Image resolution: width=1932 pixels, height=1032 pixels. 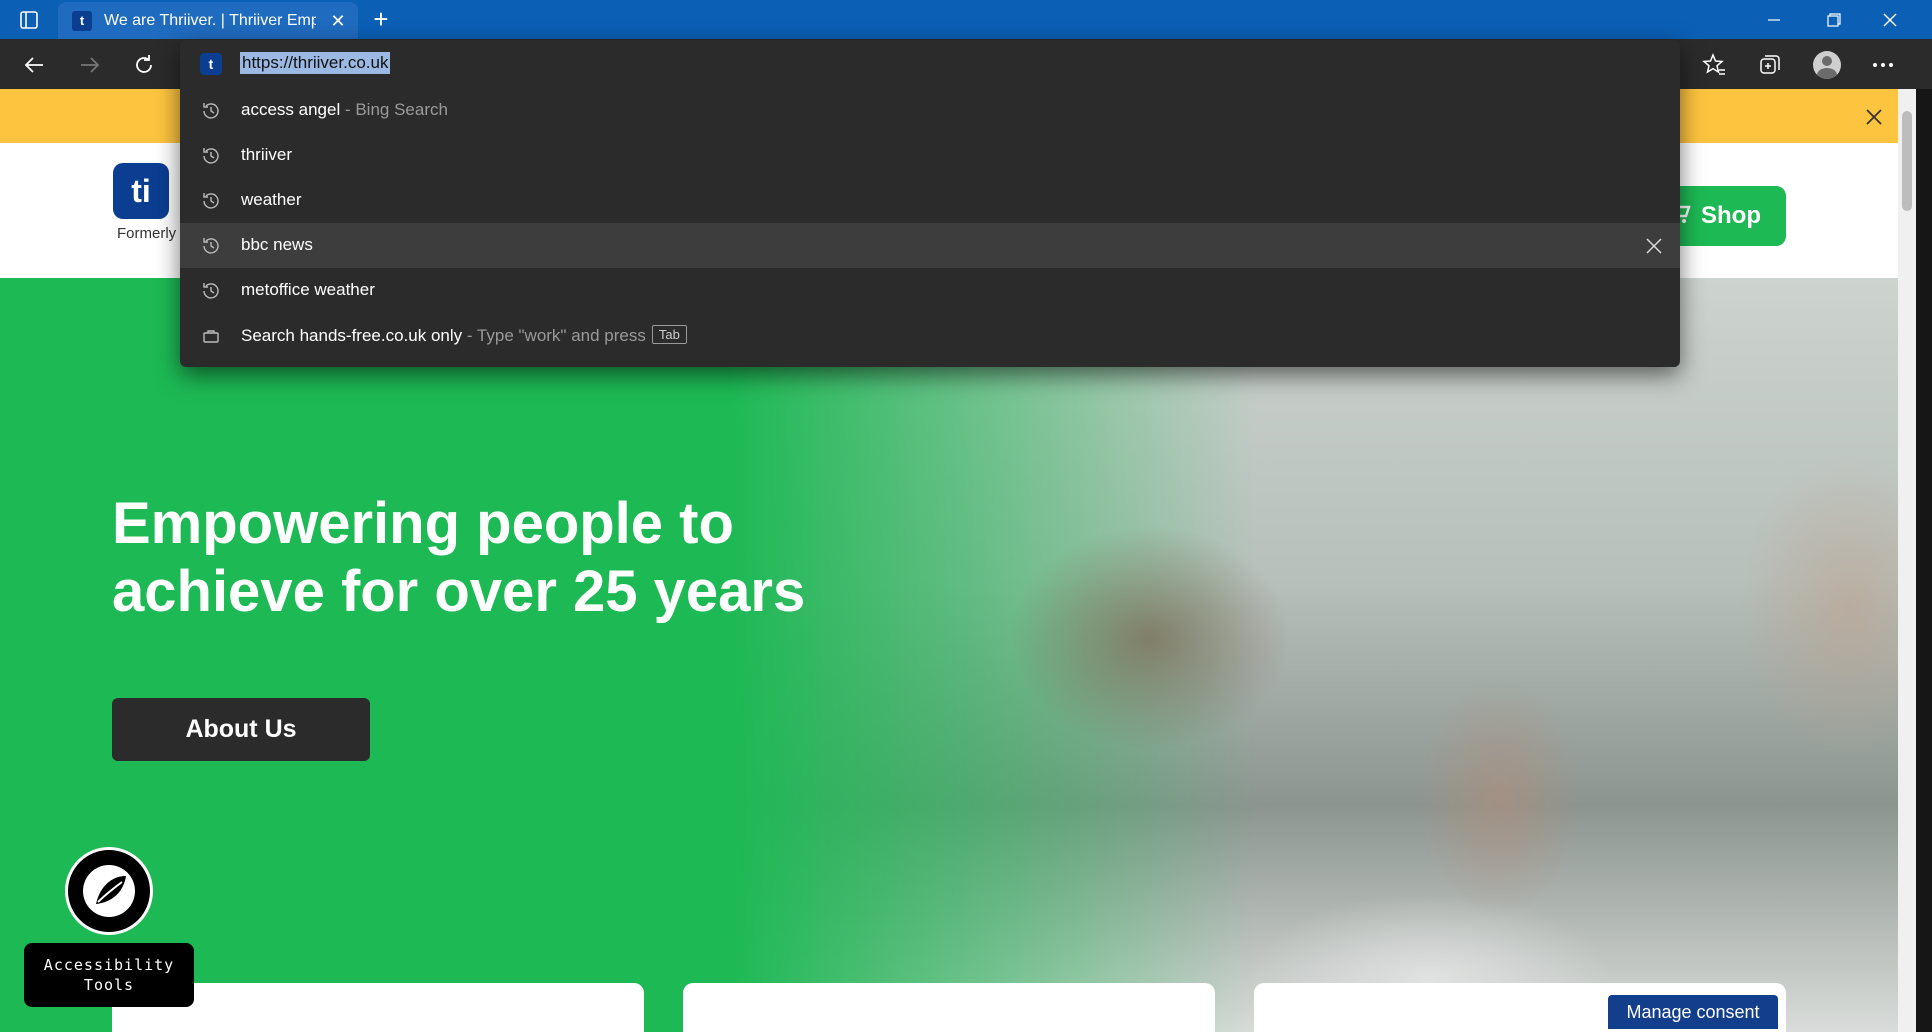 What do you see at coordinates (141, 191) in the screenshot?
I see `thriiver-logo: ti` at bounding box center [141, 191].